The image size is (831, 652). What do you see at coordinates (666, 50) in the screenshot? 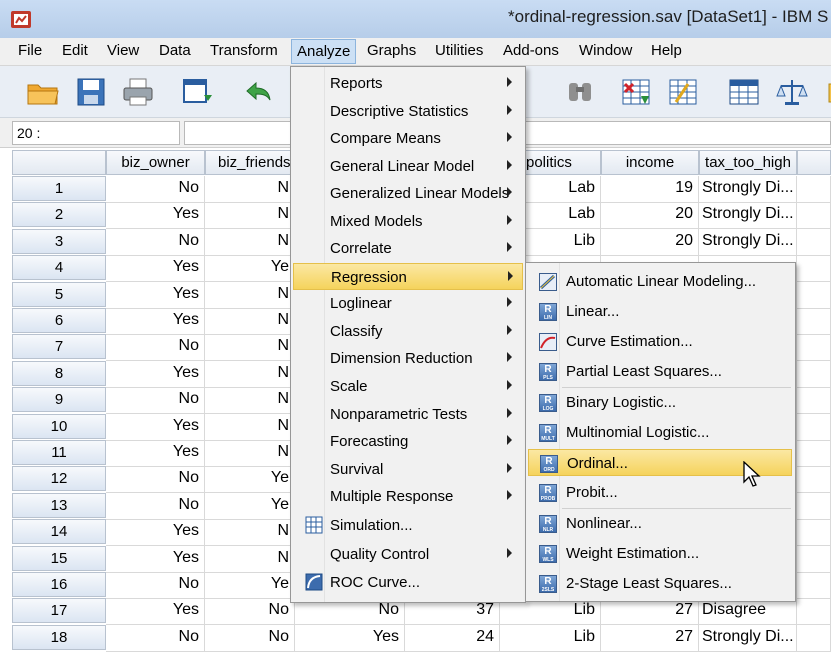
I see `menu-help: Help` at bounding box center [666, 50].